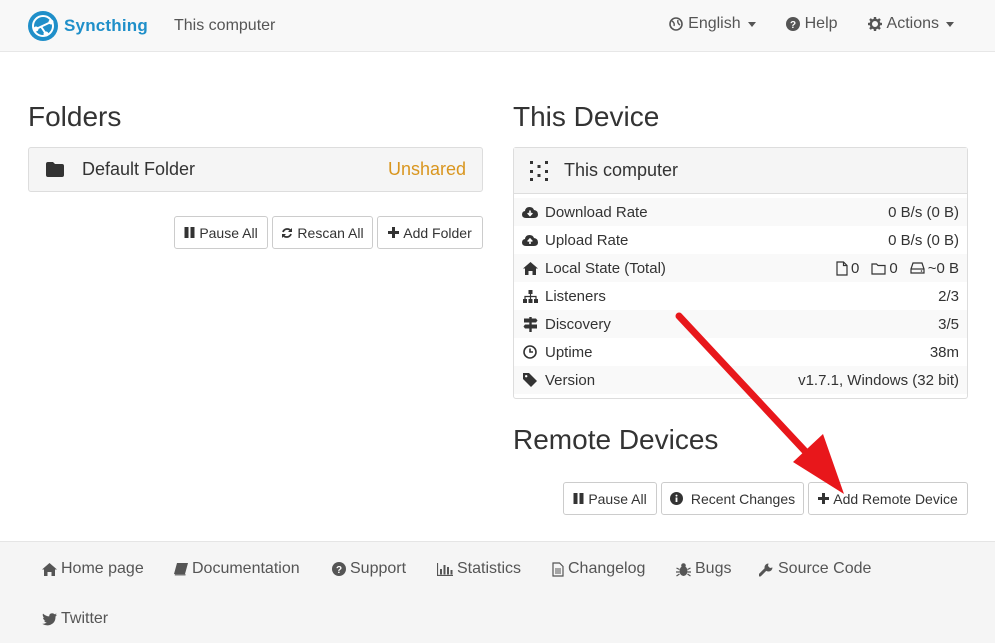  What do you see at coordinates (740, 324) in the screenshot?
I see `stat-row-discovery: Discovery 3/5` at bounding box center [740, 324].